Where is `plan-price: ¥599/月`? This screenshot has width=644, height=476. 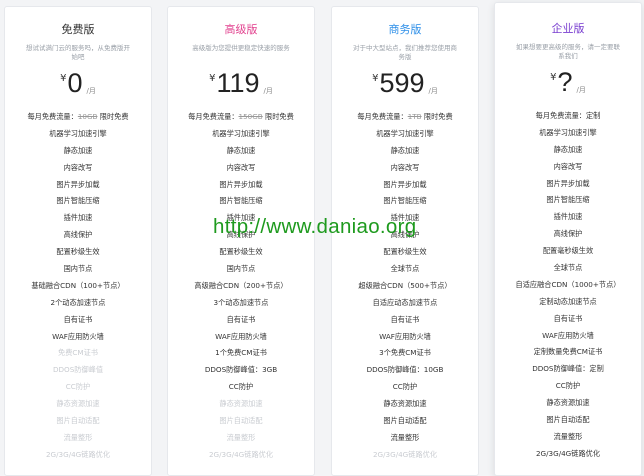
plan-price: ¥599/月 is located at coordinates (405, 88).